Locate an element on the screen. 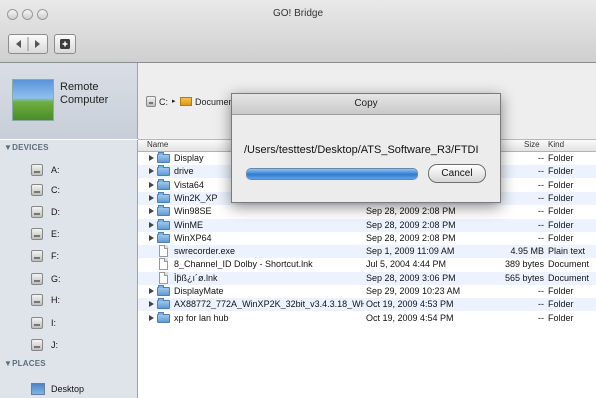 The image size is (596, 398). desktop-icon is located at coordinates (38, 389).